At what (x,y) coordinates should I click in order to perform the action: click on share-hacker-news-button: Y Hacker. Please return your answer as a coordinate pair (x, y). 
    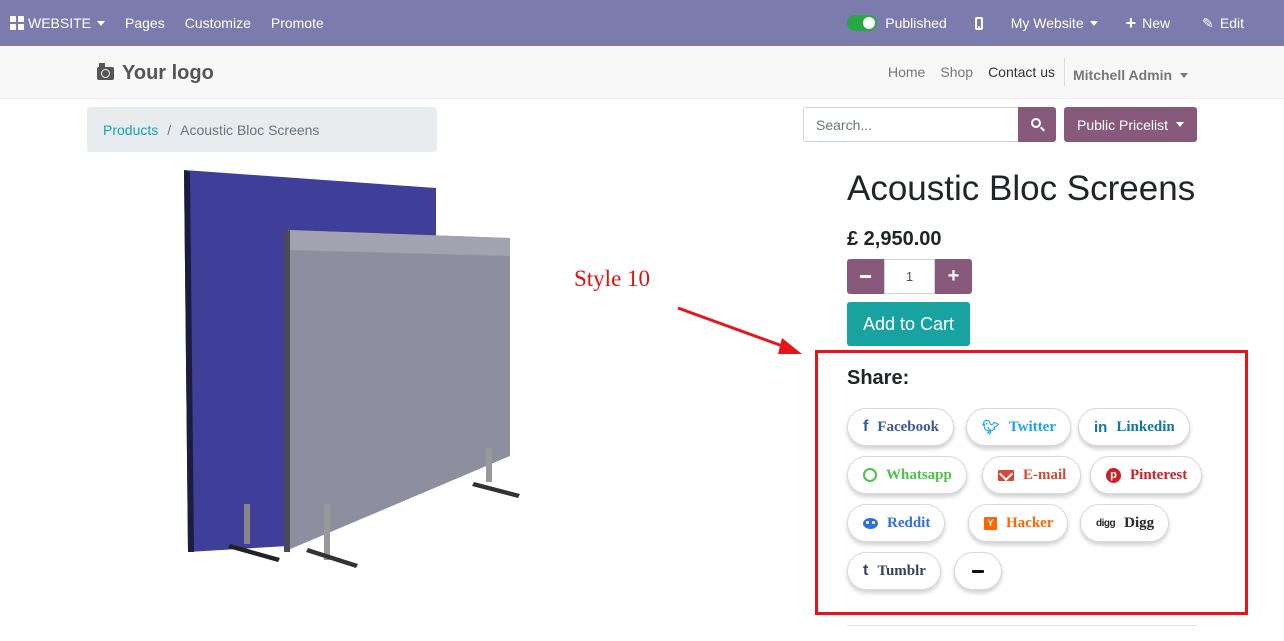
    Looking at the image, I should click on (1018, 523).